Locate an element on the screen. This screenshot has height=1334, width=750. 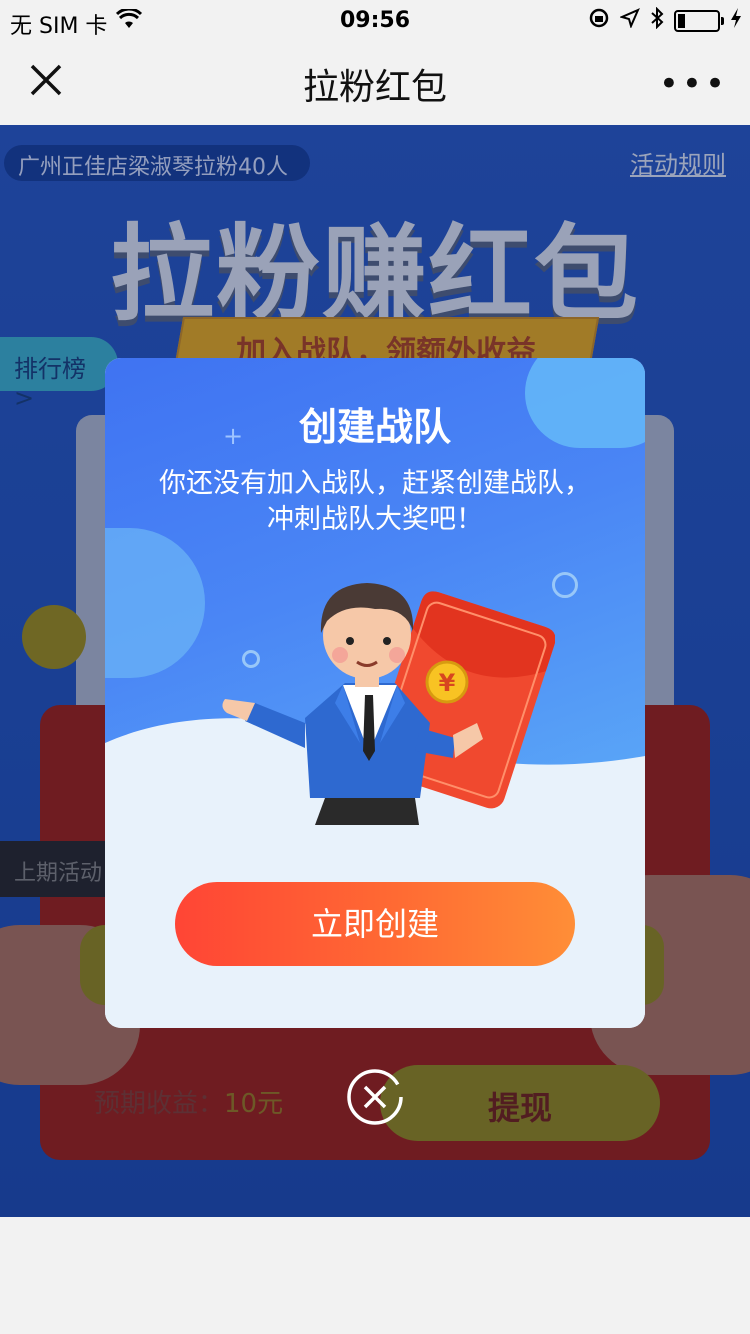
currency-symbol: ¥ is located at coordinates (447, 683).